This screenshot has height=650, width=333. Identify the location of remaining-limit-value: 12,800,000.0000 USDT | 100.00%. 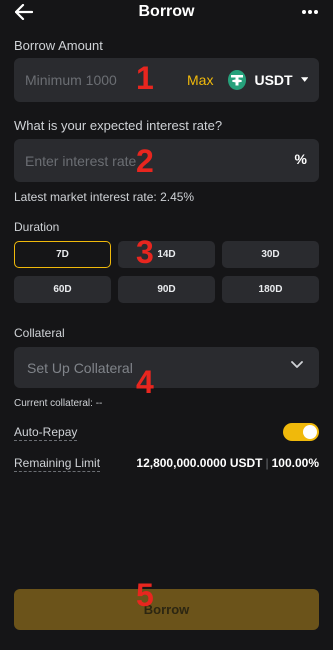
(227, 463).